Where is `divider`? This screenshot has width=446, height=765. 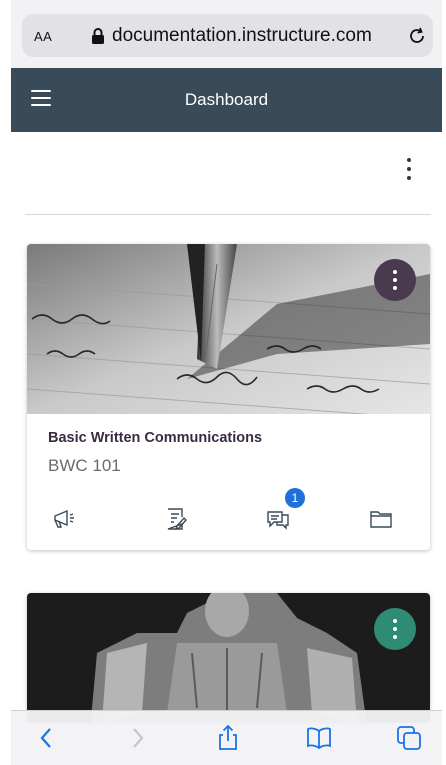
divider is located at coordinates (228, 214).